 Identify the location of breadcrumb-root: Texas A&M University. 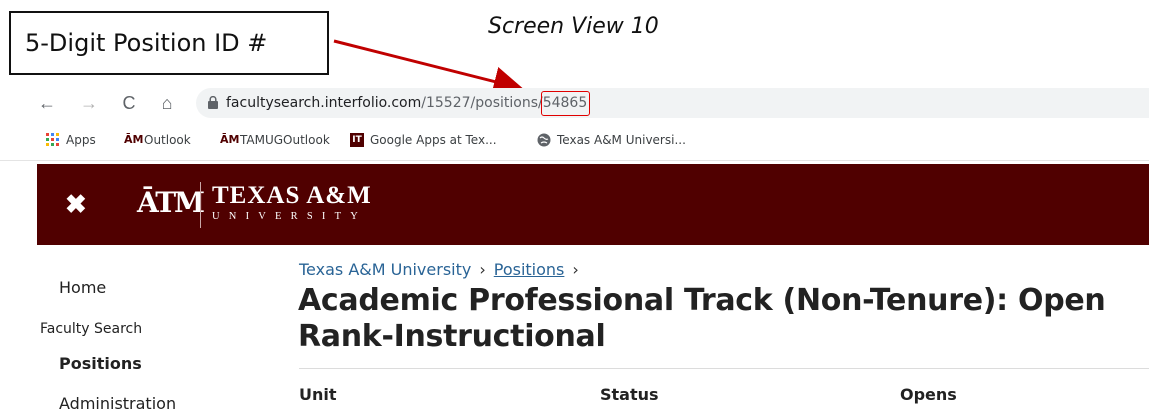
(385, 269).